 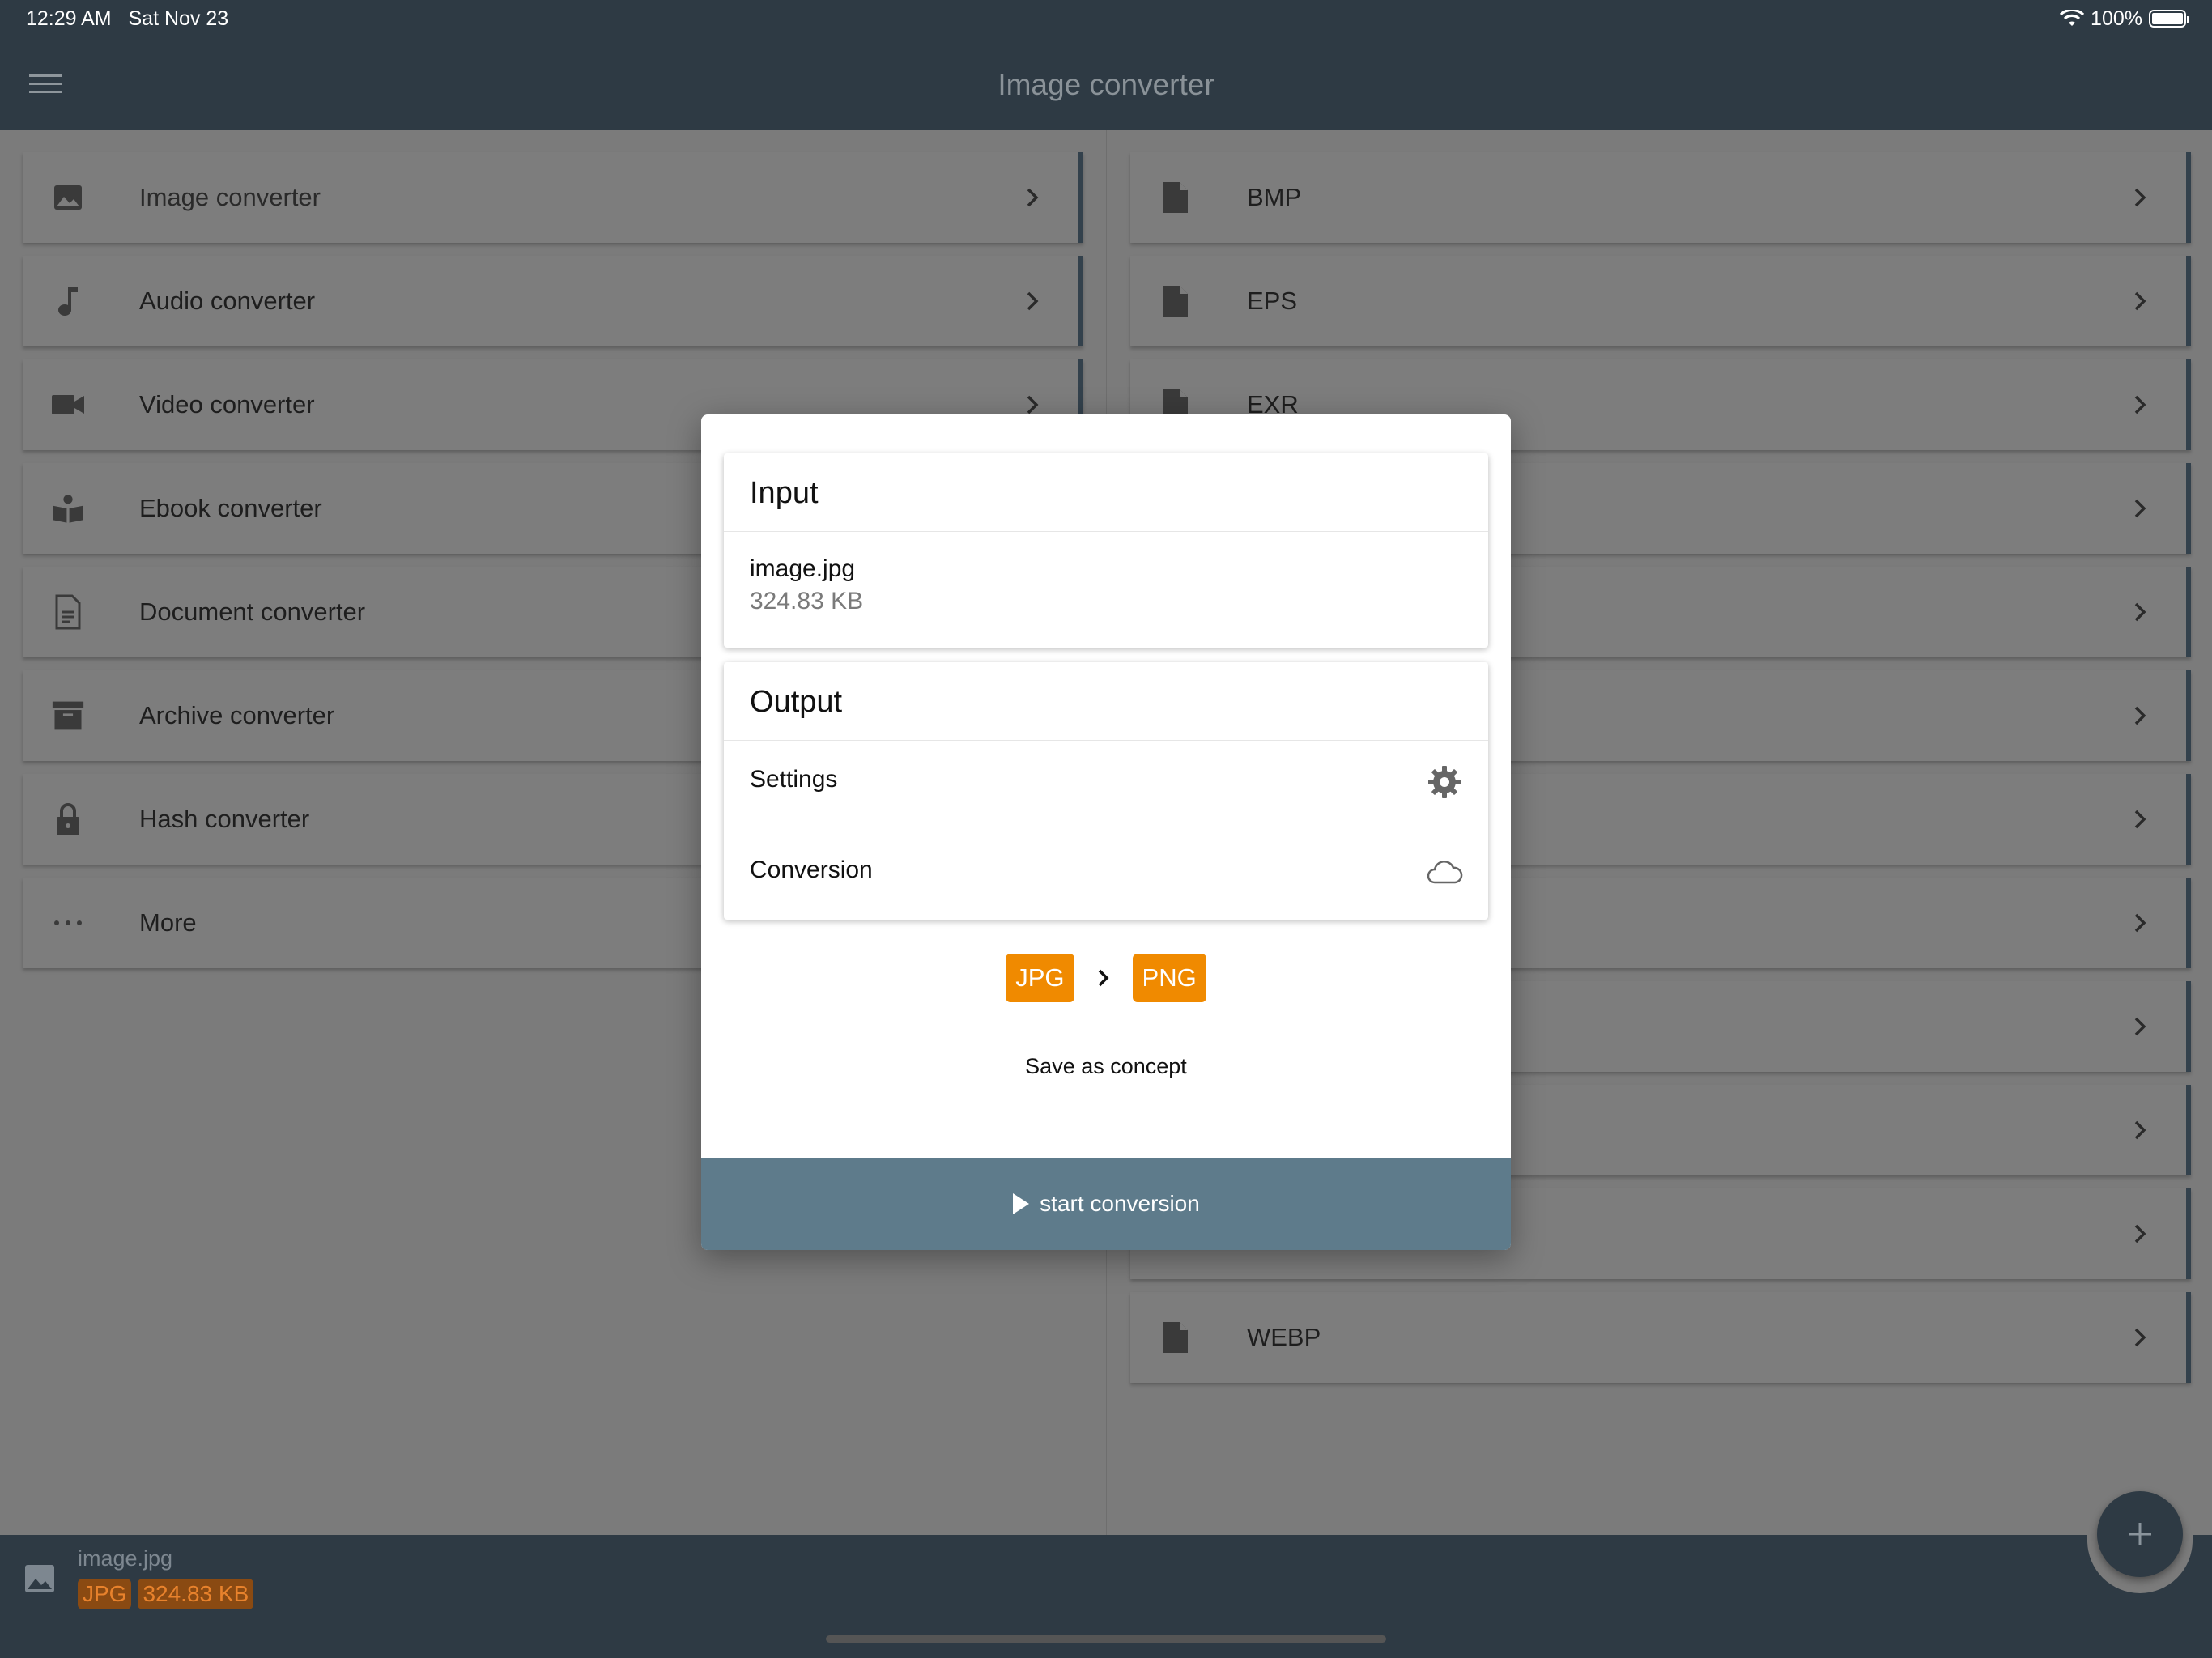 What do you see at coordinates (1106, 84) in the screenshot?
I see `page-title: Image converter` at bounding box center [1106, 84].